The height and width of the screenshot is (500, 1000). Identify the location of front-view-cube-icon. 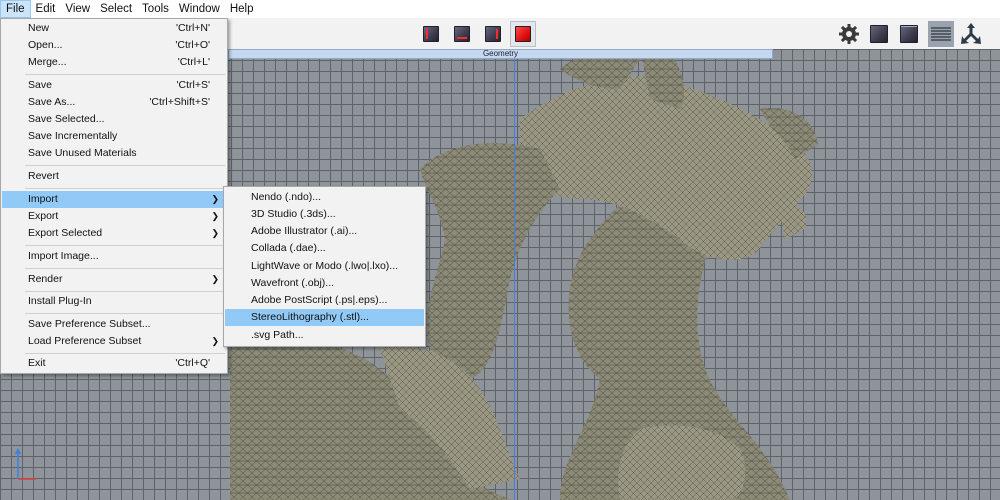
(431, 34).